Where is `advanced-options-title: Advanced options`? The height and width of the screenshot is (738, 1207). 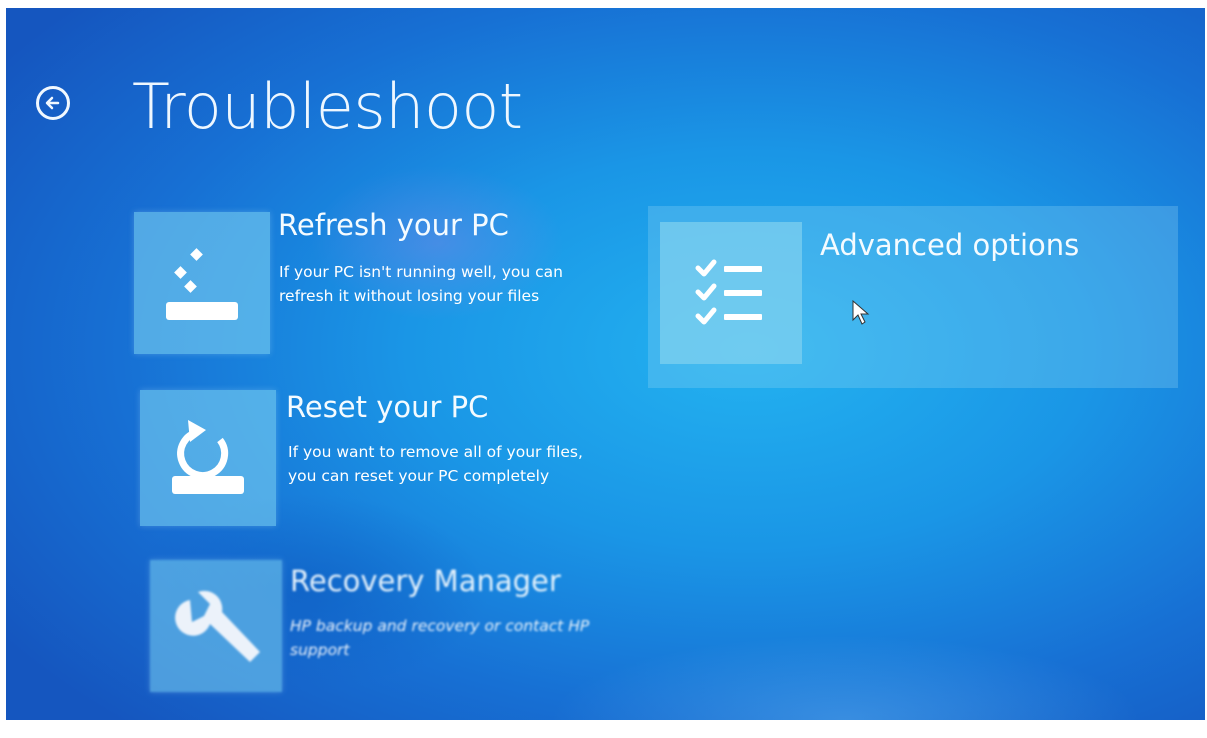
advanced-options-title: Advanced options is located at coordinates (949, 245).